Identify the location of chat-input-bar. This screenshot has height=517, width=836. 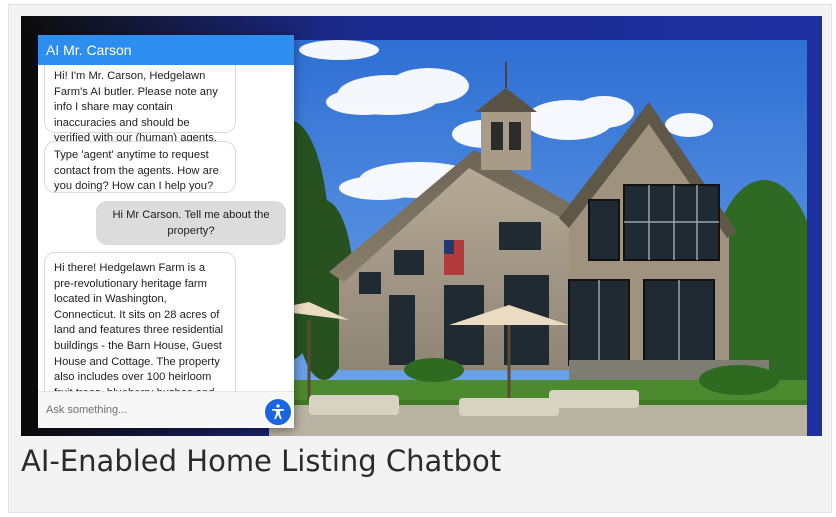
(166, 409).